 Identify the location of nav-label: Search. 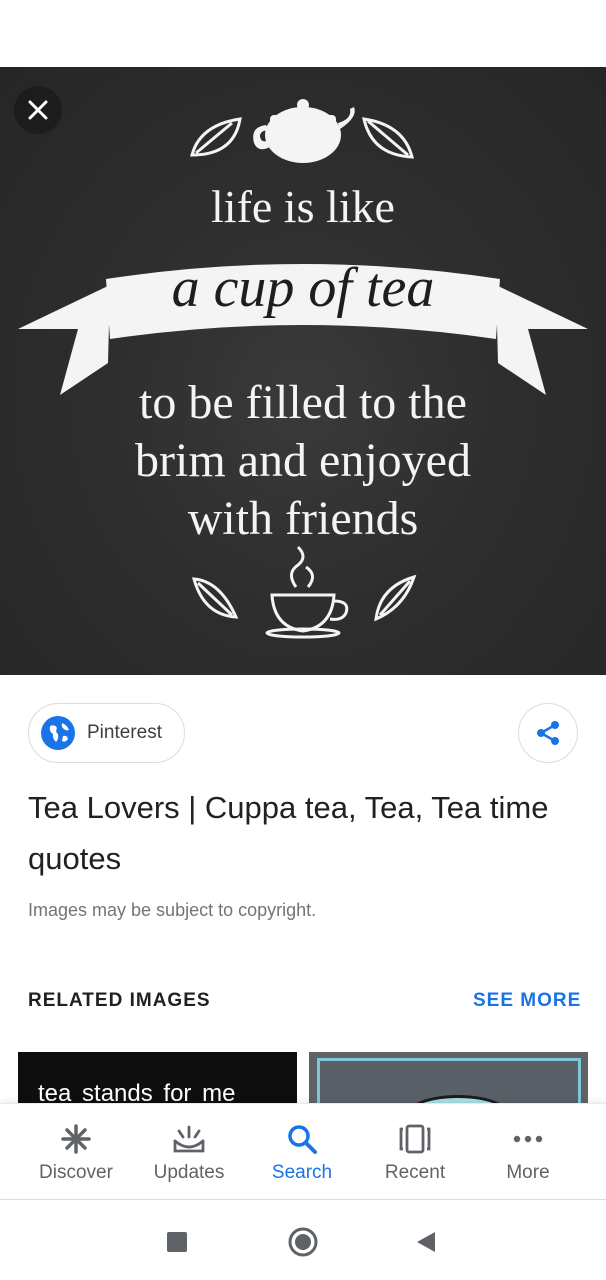
(302, 1172).